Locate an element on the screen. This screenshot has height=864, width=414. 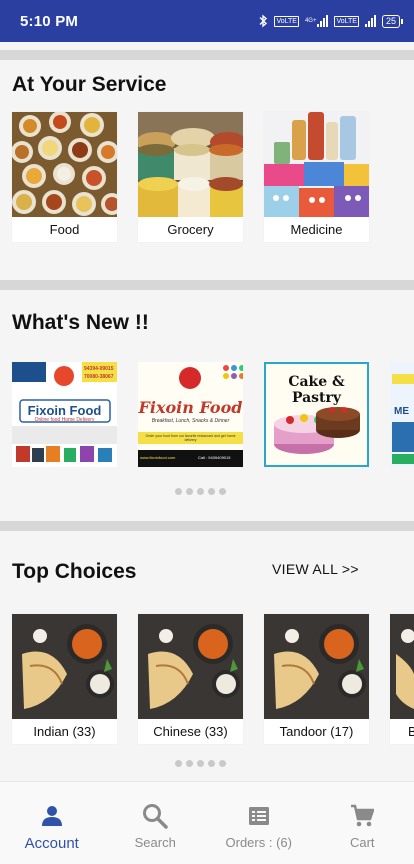
volte-icon: VoLTE is located at coordinates (286, 21).